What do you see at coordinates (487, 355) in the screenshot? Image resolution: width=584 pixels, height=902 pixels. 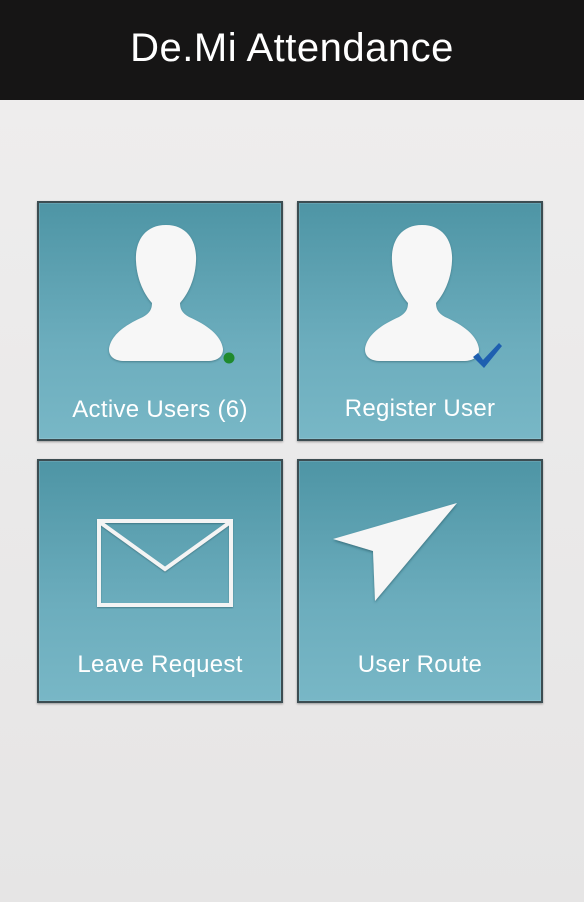 I see `checkmark-icon` at bounding box center [487, 355].